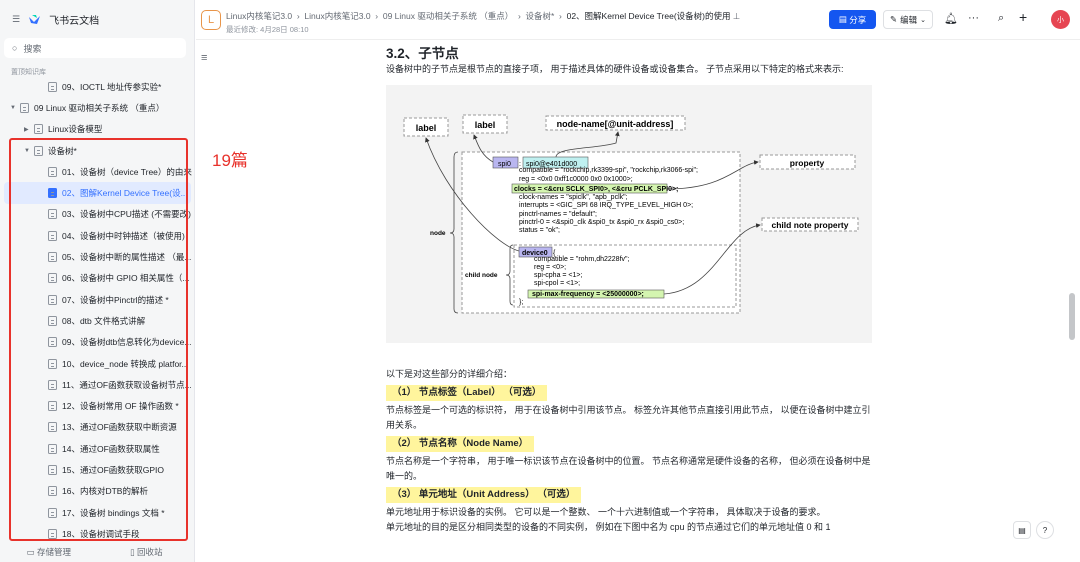 The image size is (1080, 562). What do you see at coordinates (126, 214) in the screenshot?
I see `sidebar-item-label: 03、设备树中CPU描述 (不需要改)` at bounding box center [126, 214].